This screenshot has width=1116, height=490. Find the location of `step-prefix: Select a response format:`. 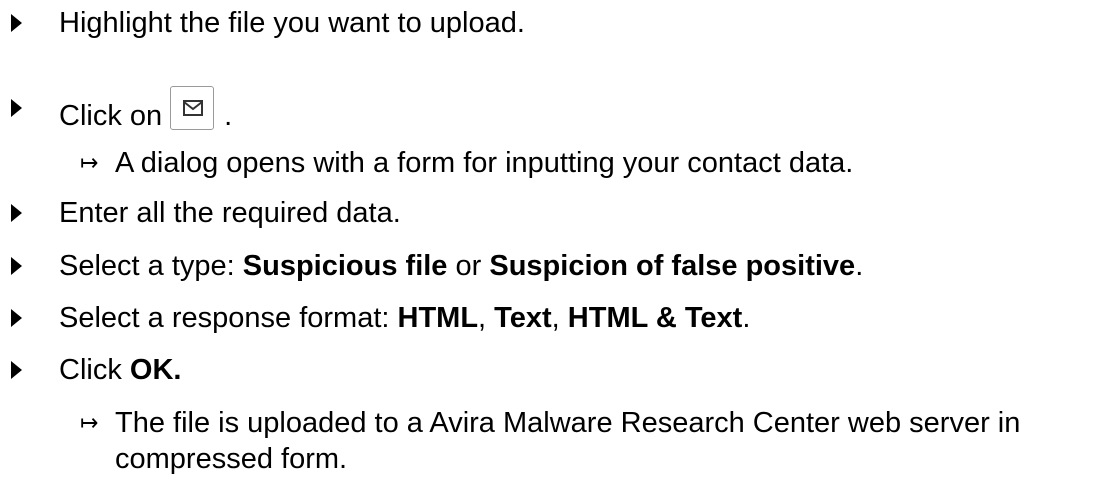

step-prefix: Select a response format: is located at coordinates (224, 318).